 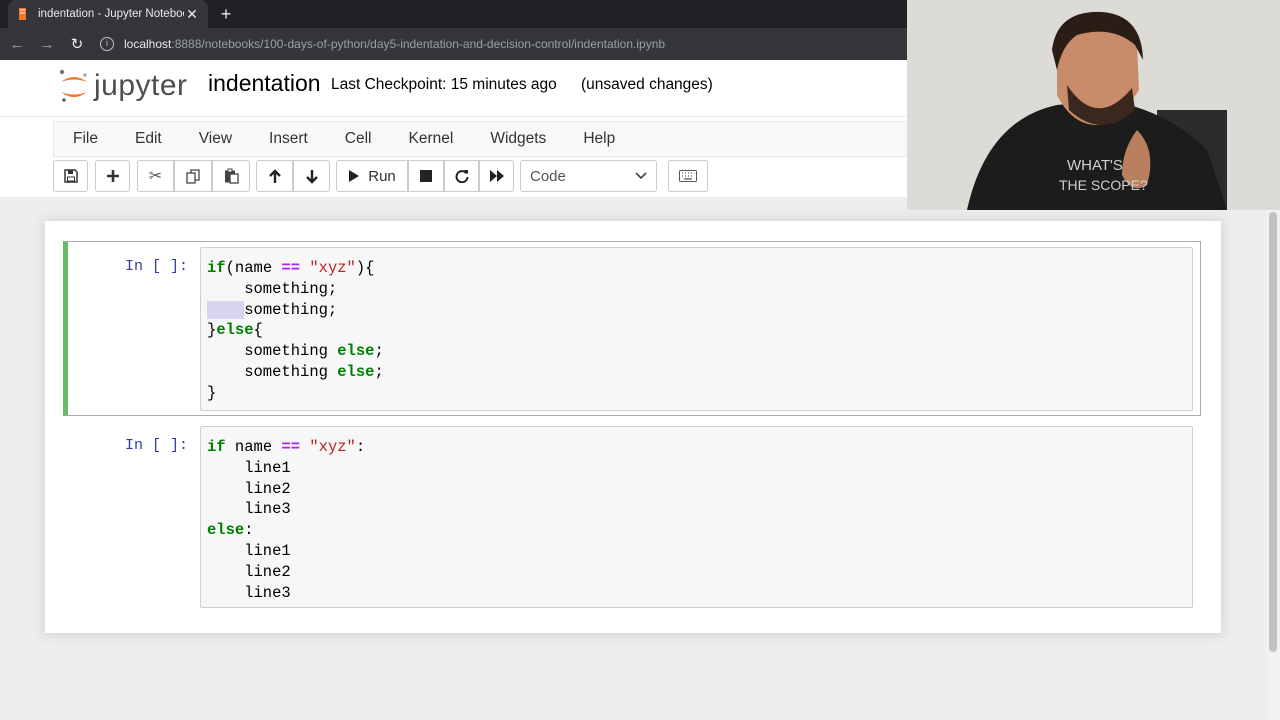 What do you see at coordinates (272, 288) in the screenshot?
I see `code-line-2: something;` at bounding box center [272, 288].